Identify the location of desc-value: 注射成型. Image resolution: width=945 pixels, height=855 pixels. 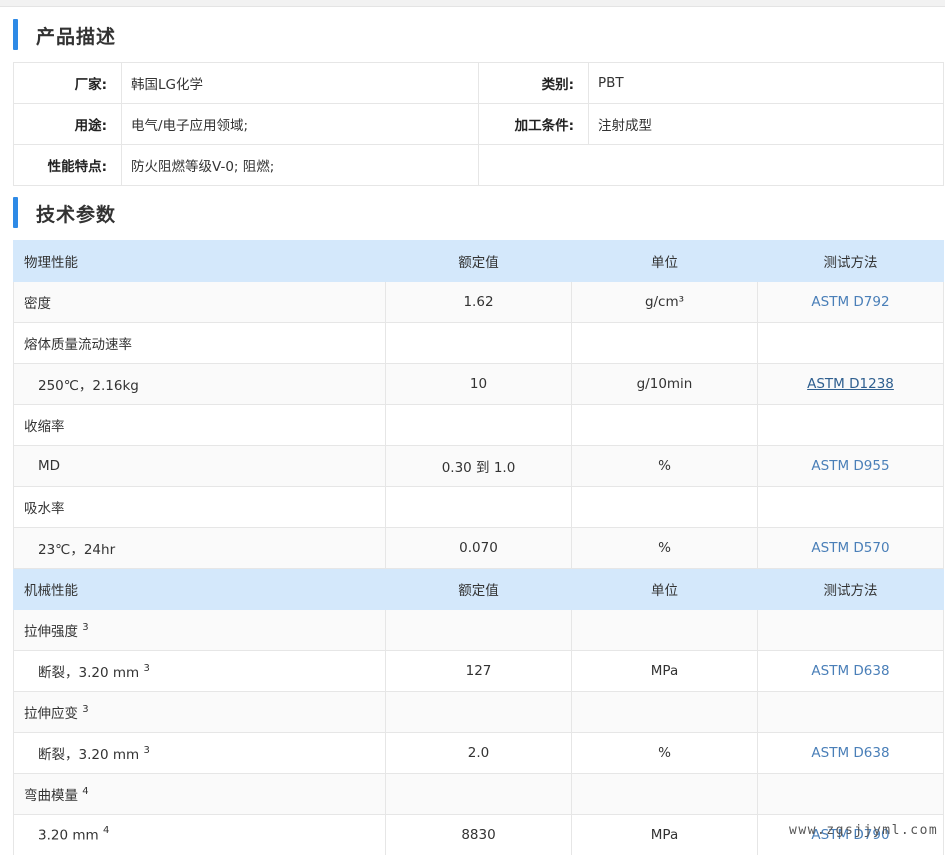
(766, 124).